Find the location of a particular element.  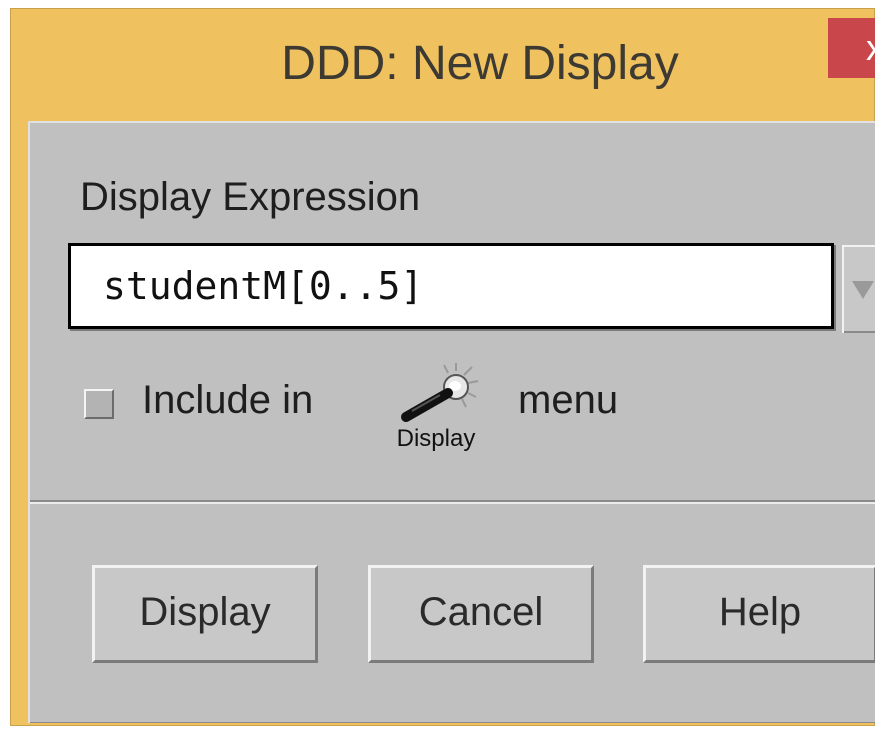

expression-history-dropdown is located at coordinates (858, 289).